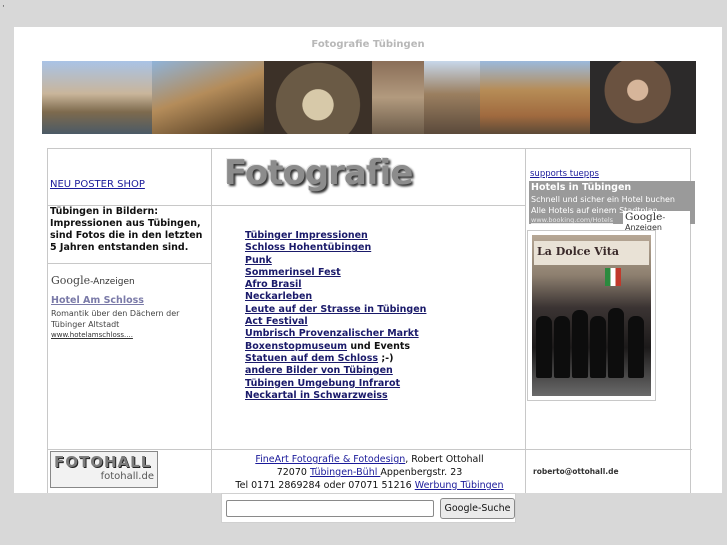  Describe the element at coordinates (612, 187) in the screenshot. I see `hotel-ad-title: Hotels in Tübingen` at that location.